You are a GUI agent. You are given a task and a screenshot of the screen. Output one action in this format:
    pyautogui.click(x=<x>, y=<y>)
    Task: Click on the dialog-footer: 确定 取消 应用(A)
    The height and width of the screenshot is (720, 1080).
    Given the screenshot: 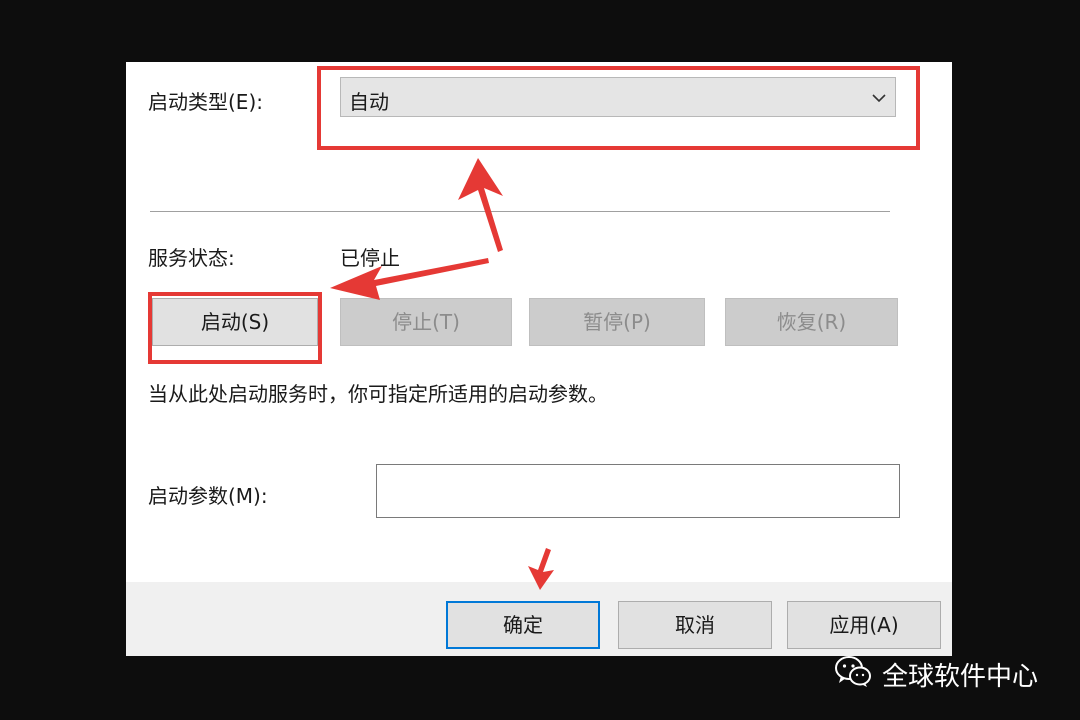 What is the action you would take?
    pyautogui.click(x=539, y=619)
    